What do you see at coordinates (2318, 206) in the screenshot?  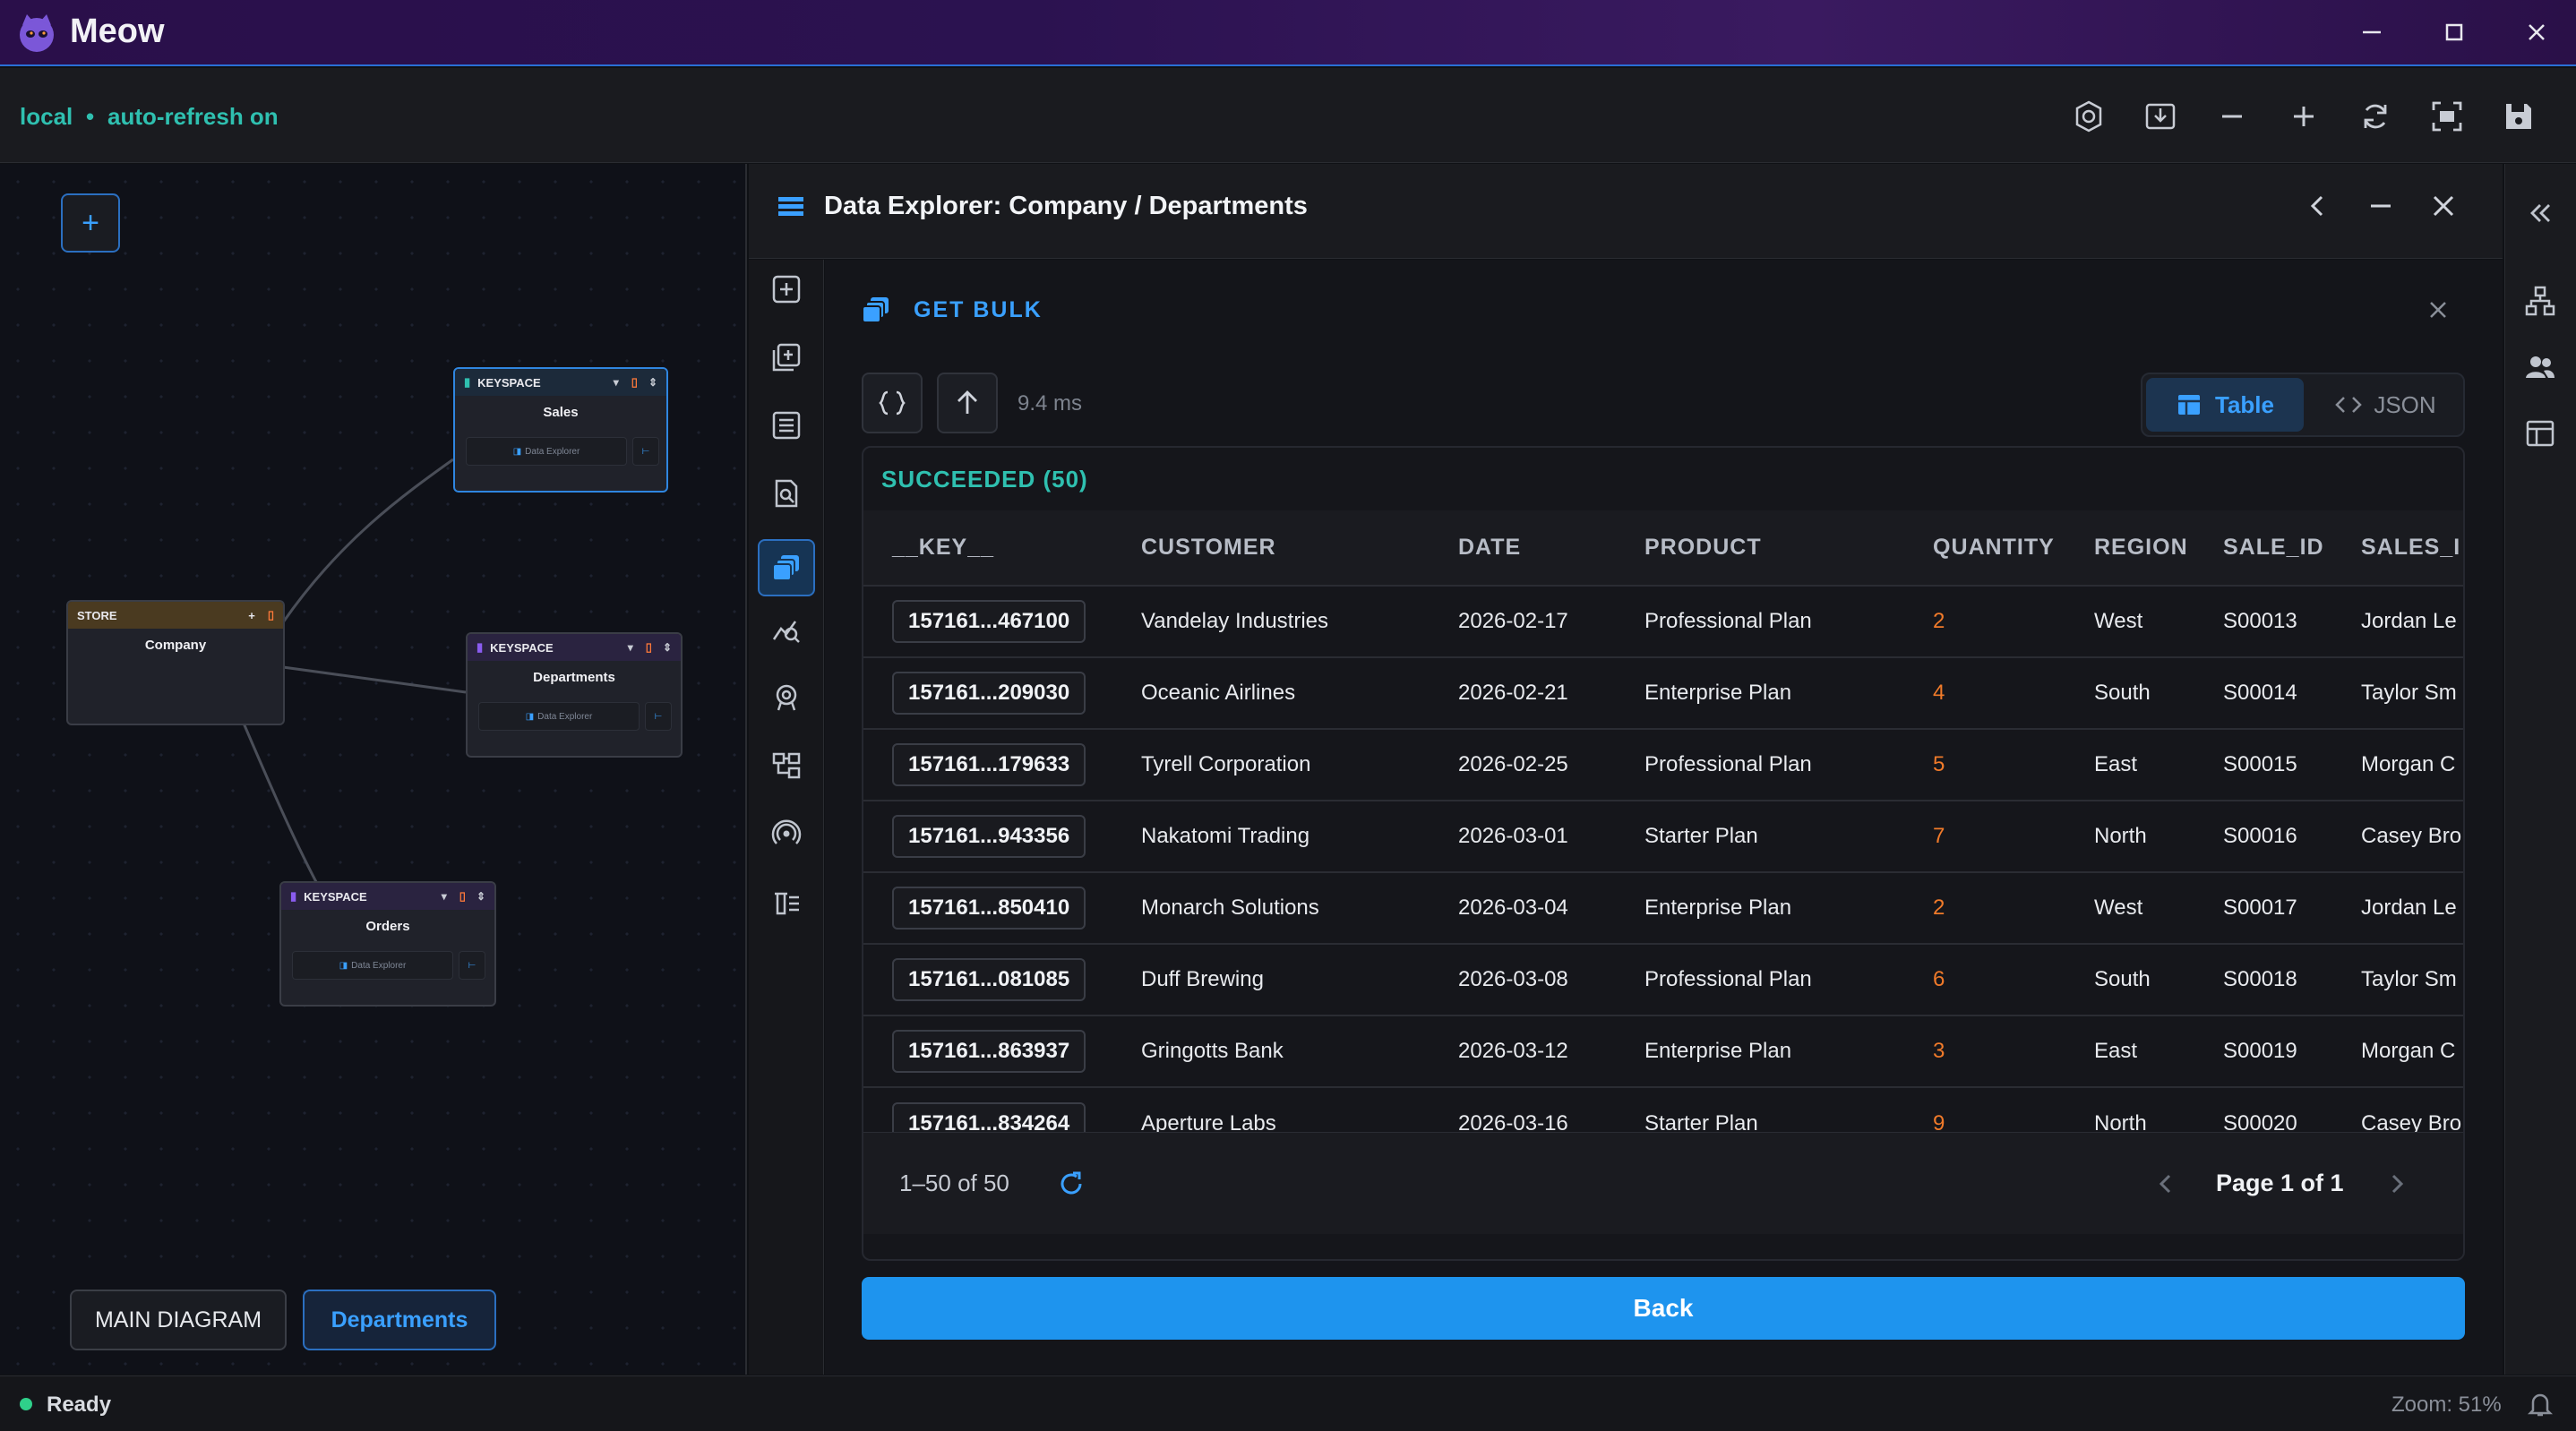 I see `panel-back-chevron-icon` at bounding box center [2318, 206].